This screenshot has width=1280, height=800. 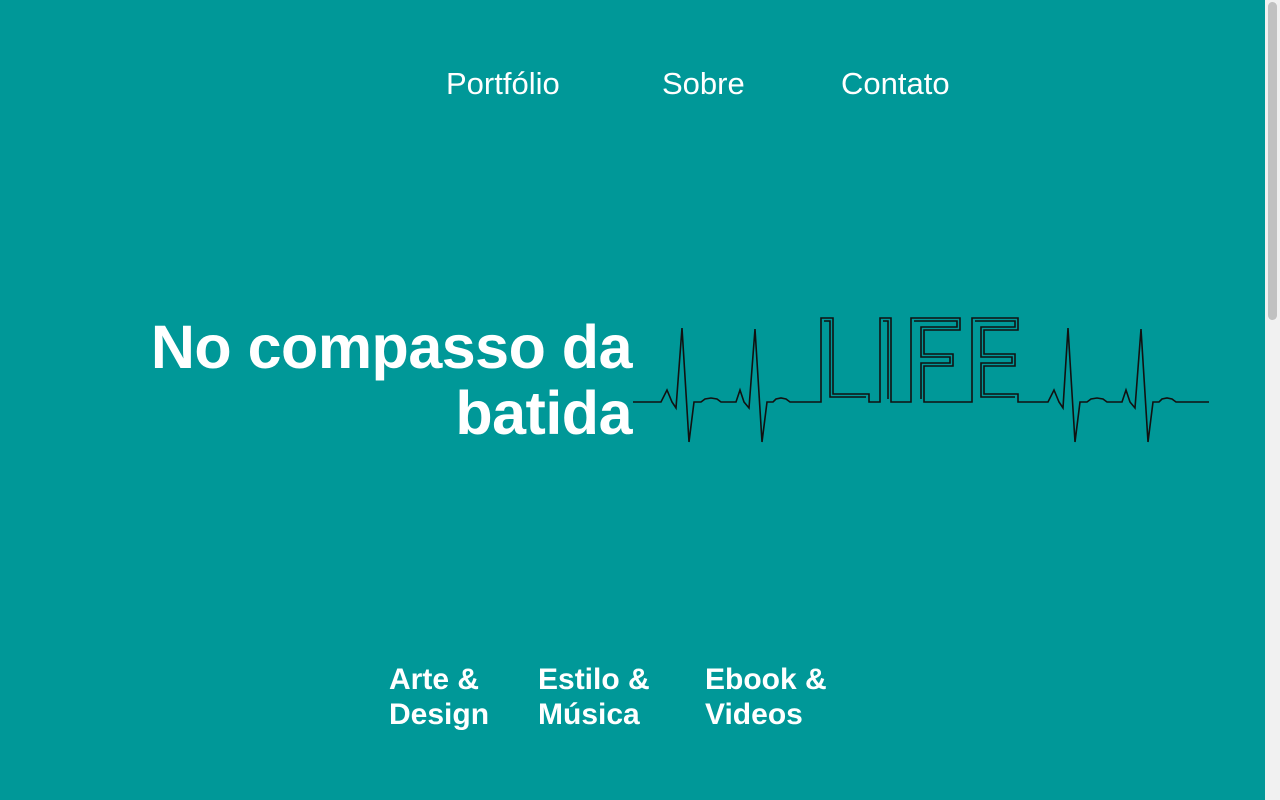 I want to click on category-label-line2: Videos, so click(x=754, y=714).